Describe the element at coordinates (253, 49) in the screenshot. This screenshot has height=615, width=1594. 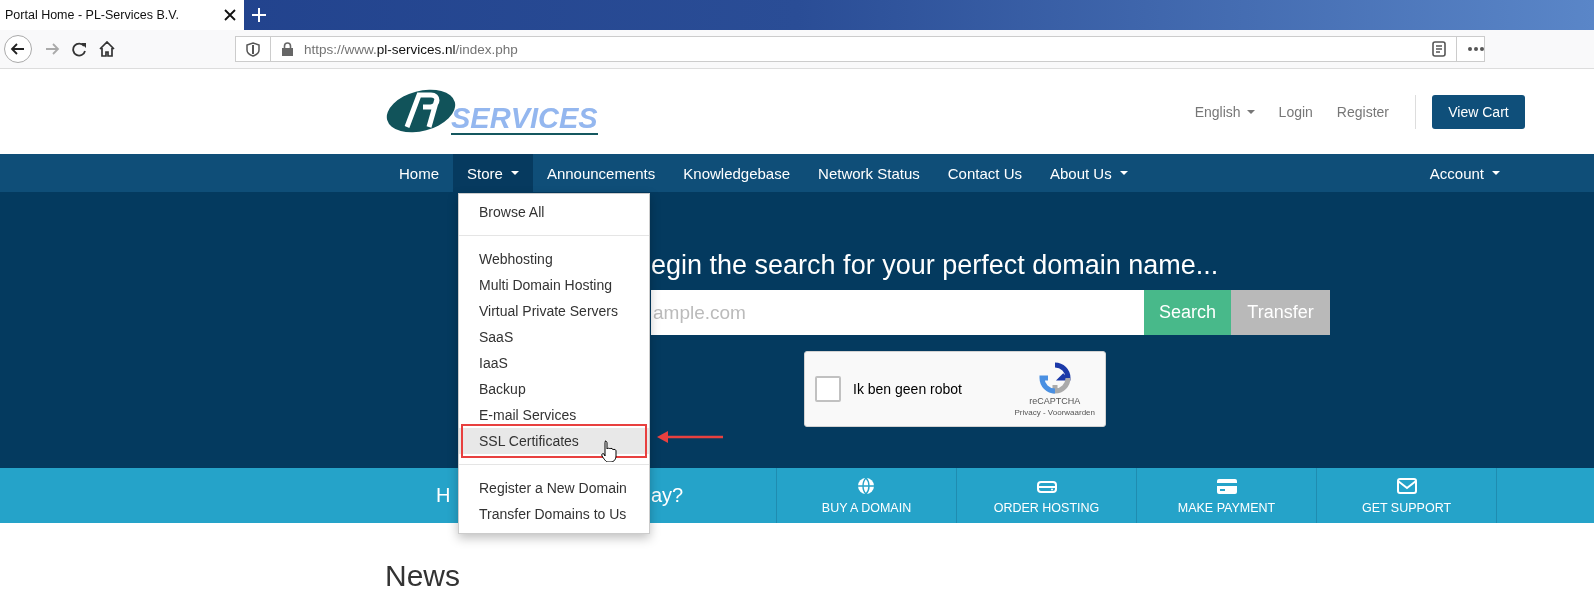
I see `shield-icon` at that location.